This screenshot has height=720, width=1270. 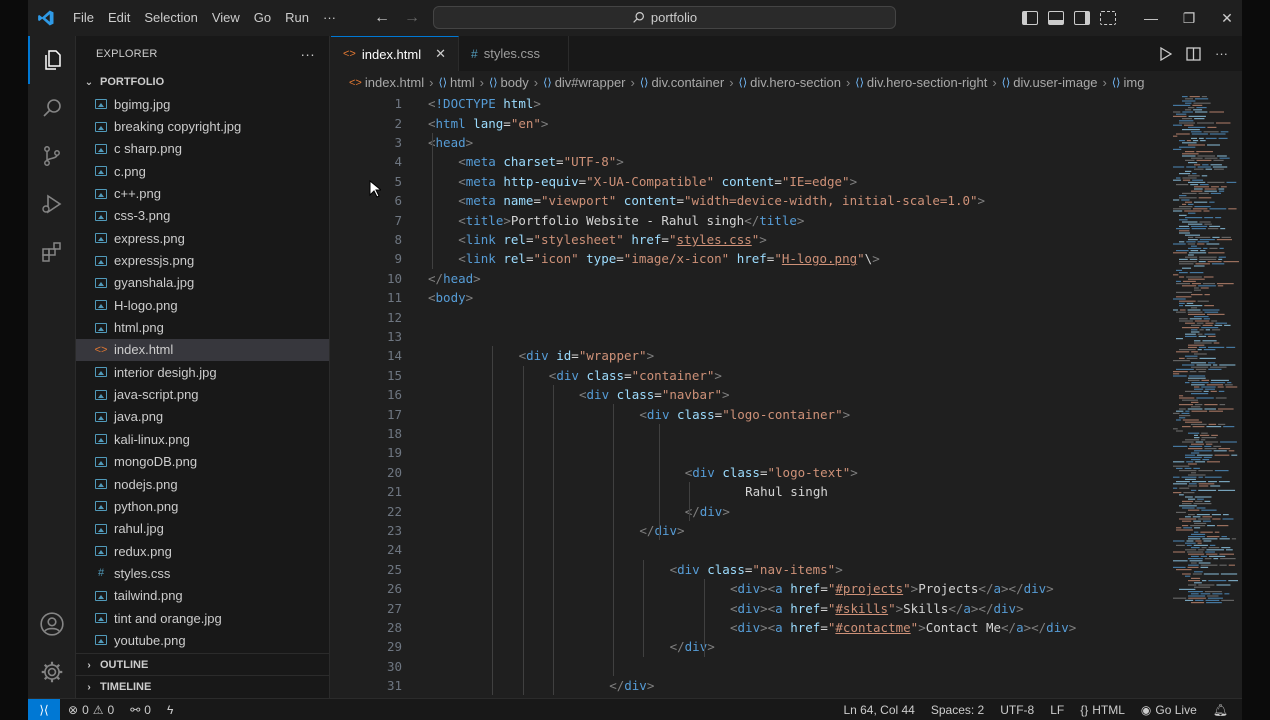 What do you see at coordinates (202, 171) in the screenshot?
I see `file-item: c.png` at bounding box center [202, 171].